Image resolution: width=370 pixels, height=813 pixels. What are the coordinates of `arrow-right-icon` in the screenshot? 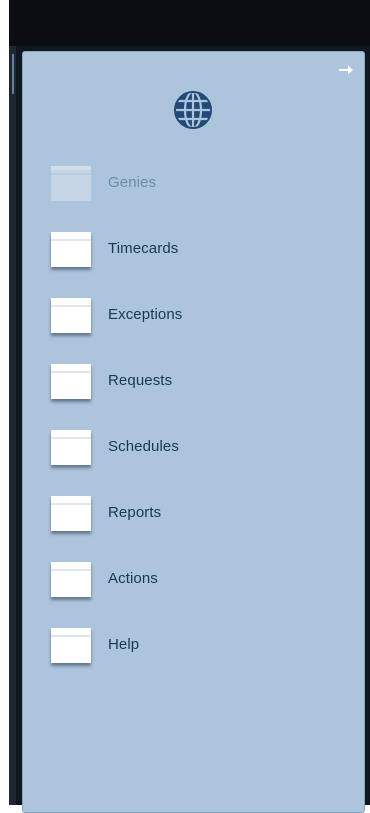 It's located at (346, 70).